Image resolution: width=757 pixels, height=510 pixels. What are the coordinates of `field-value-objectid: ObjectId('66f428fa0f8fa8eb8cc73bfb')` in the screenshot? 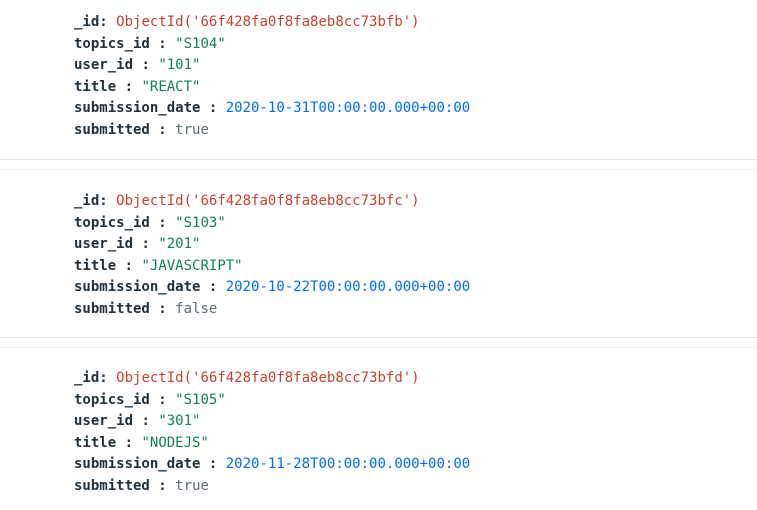 It's located at (267, 22).